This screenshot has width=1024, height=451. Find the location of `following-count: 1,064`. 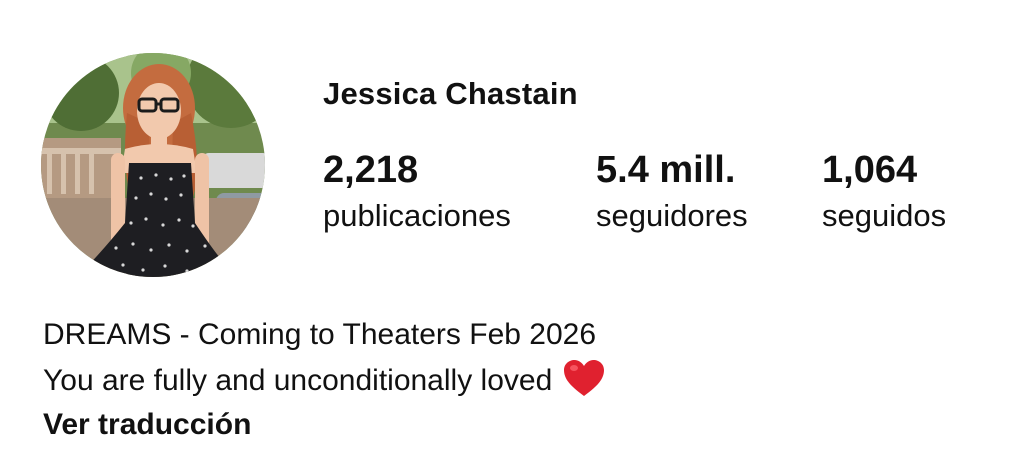

following-count: 1,064 is located at coordinates (870, 170).